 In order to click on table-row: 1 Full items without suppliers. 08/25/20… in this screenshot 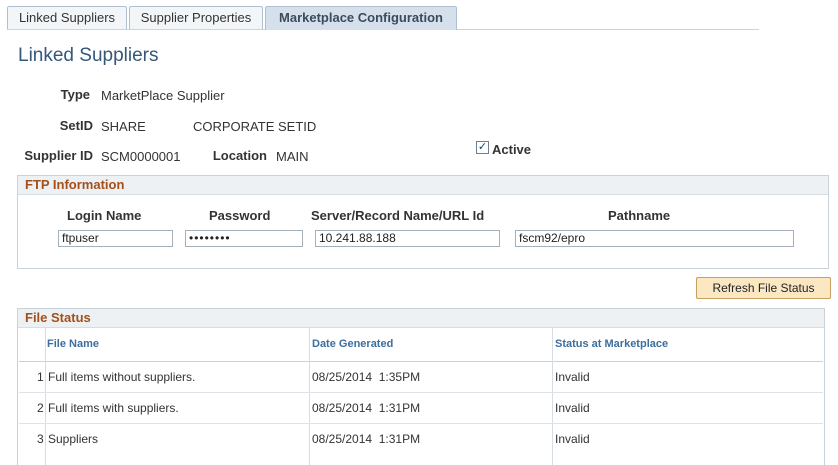, I will do `click(421, 377)`.